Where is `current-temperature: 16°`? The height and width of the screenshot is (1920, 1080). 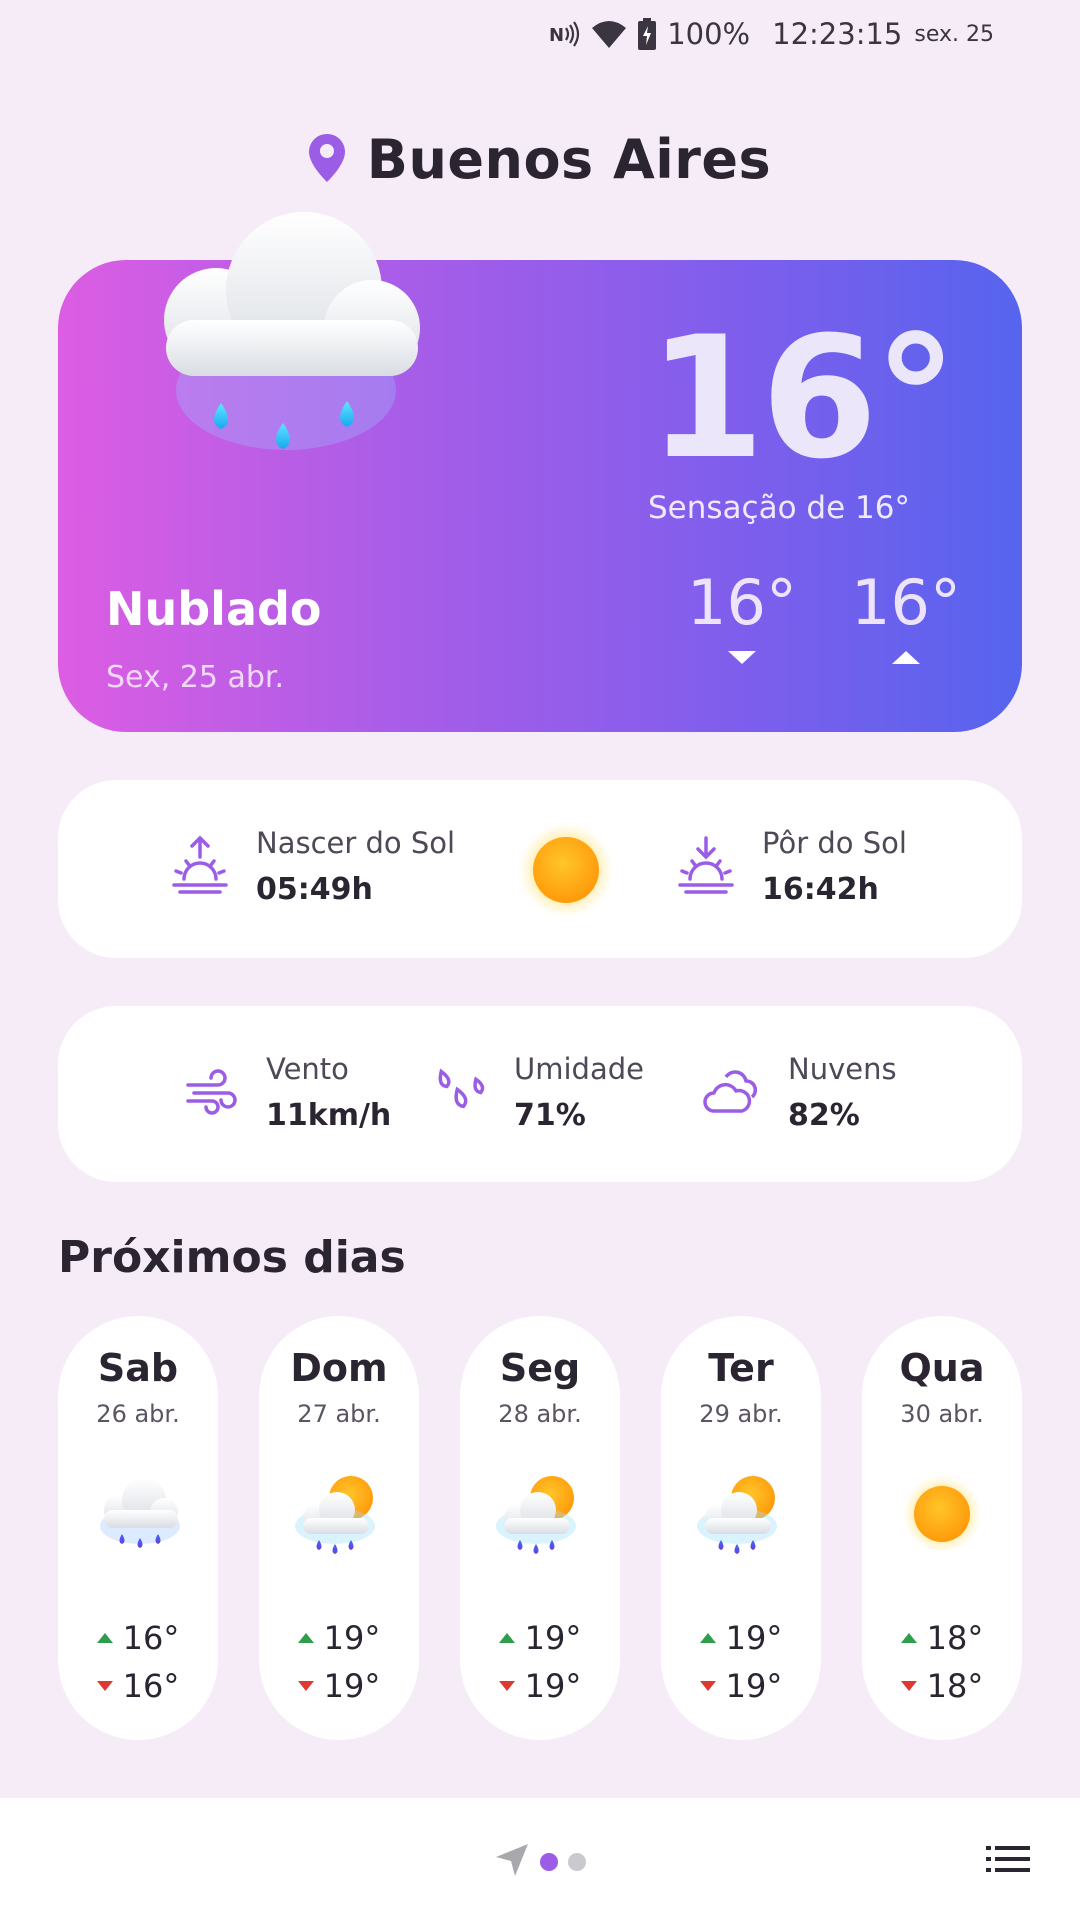 current-temperature: 16° is located at coordinates (803, 398).